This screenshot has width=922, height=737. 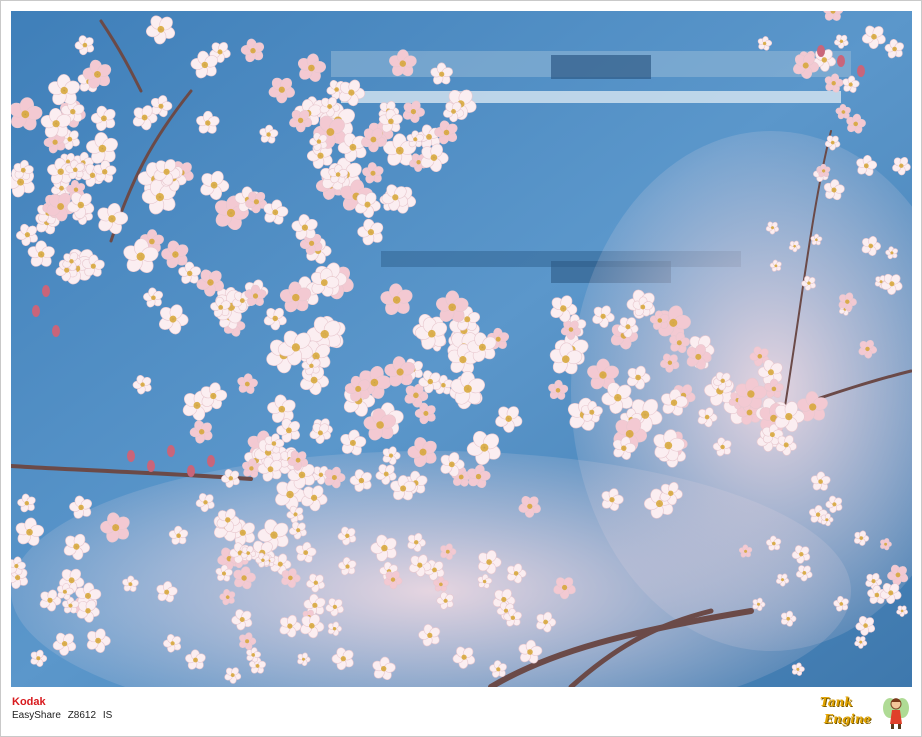 I want to click on watermark-line2: Engine, so click(x=848, y=719).